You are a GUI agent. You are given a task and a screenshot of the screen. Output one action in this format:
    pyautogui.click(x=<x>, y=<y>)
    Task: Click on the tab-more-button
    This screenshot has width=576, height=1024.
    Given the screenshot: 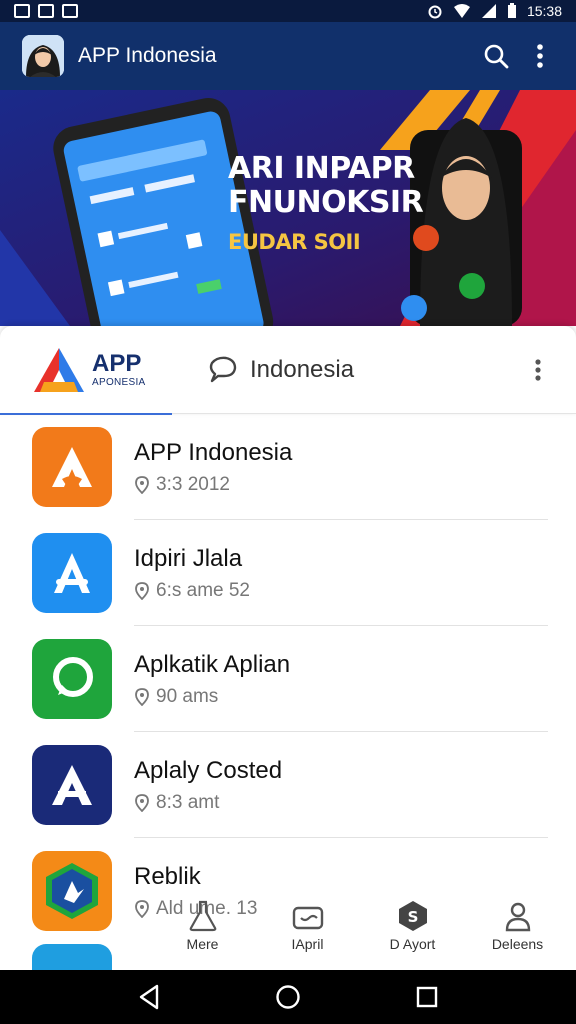 What is the action you would take?
    pyautogui.click(x=538, y=370)
    